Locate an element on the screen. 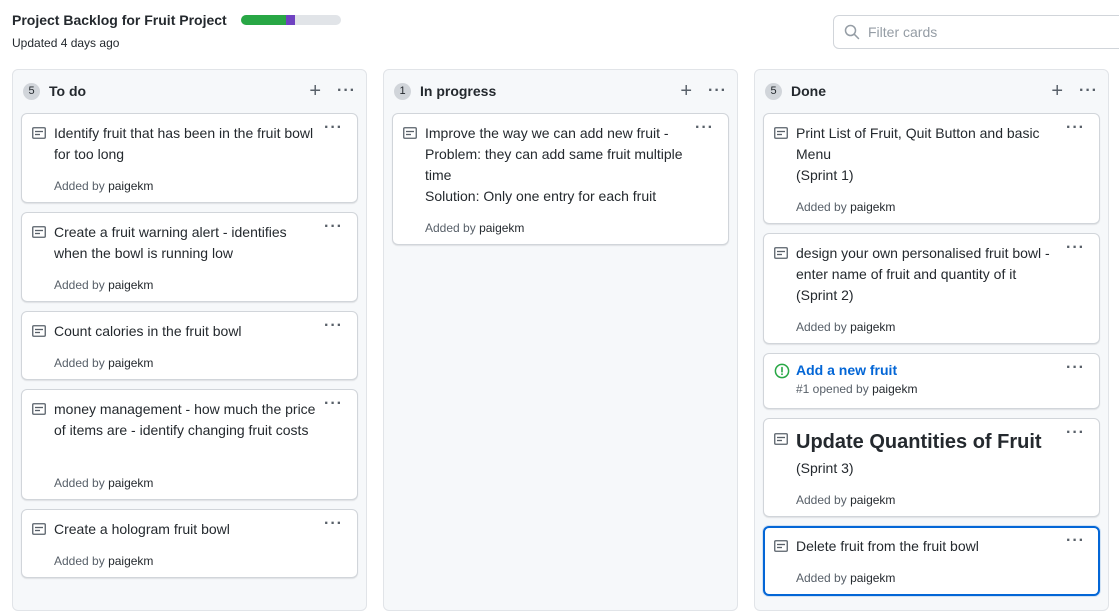  column-title: In progress is located at coordinates (550, 91).